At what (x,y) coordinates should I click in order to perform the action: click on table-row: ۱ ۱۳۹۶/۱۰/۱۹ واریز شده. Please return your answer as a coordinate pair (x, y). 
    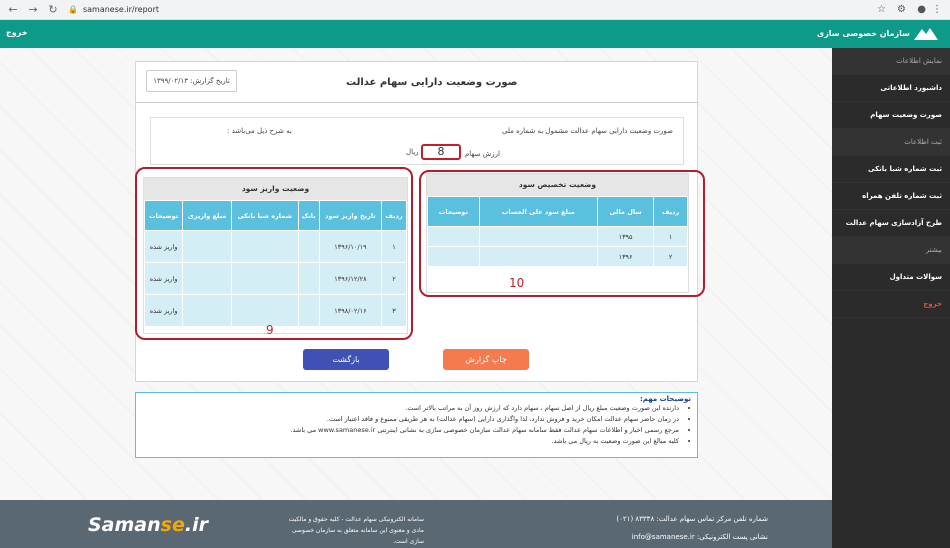
    Looking at the image, I should click on (275, 246).